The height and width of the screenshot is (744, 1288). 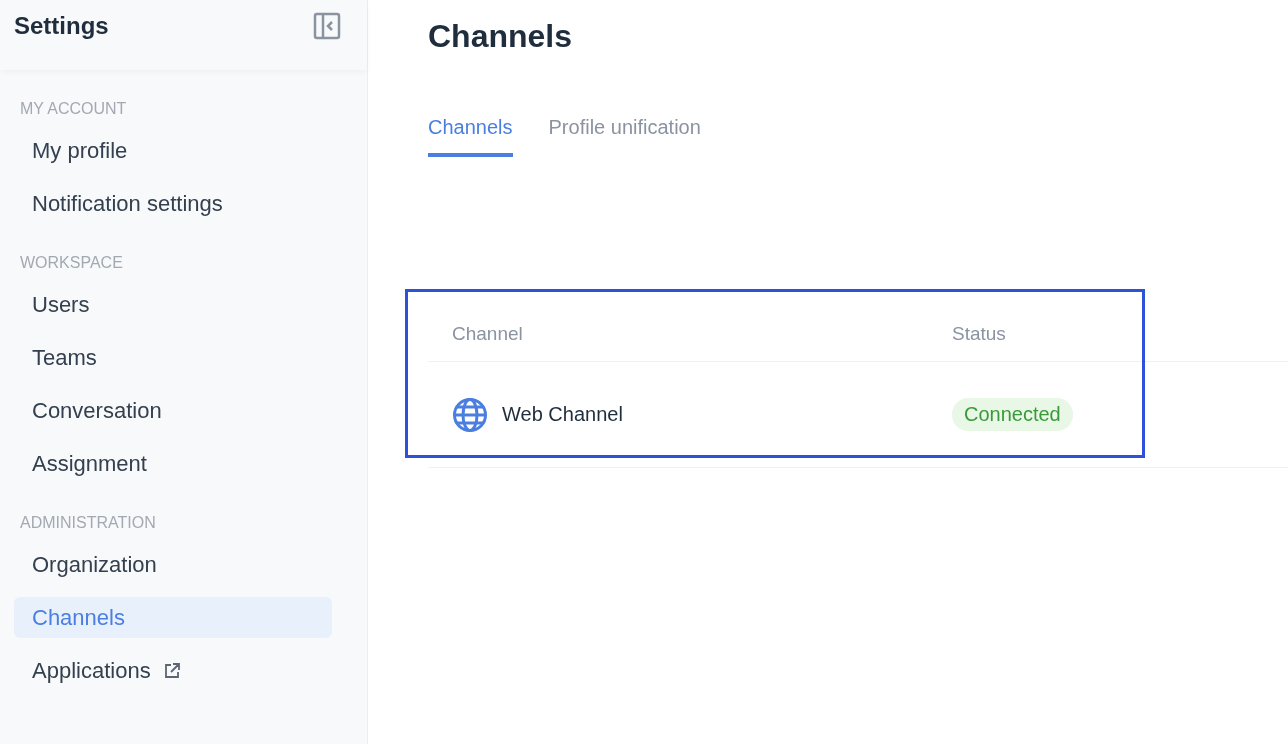 What do you see at coordinates (71, 263) in the screenshot?
I see `section-heading: WORKSPACE` at bounding box center [71, 263].